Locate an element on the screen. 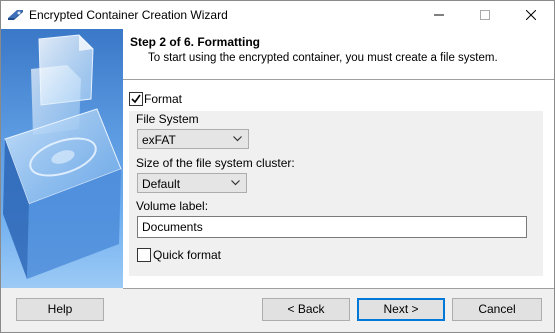 The height and width of the screenshot is (333, 555). back-button: < Back is located at coordinates (306, 309).